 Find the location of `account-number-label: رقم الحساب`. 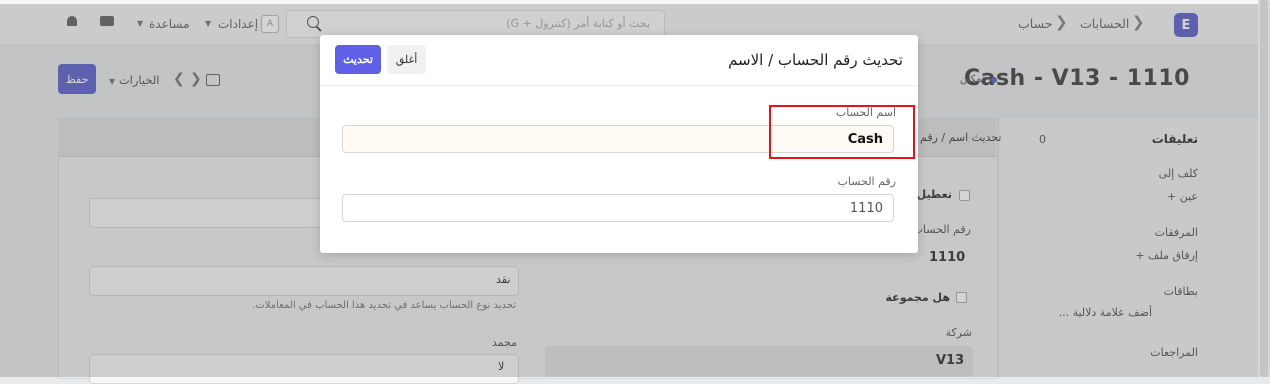

account-number-label: رقم الحساب is located at coordinates (866, 181).